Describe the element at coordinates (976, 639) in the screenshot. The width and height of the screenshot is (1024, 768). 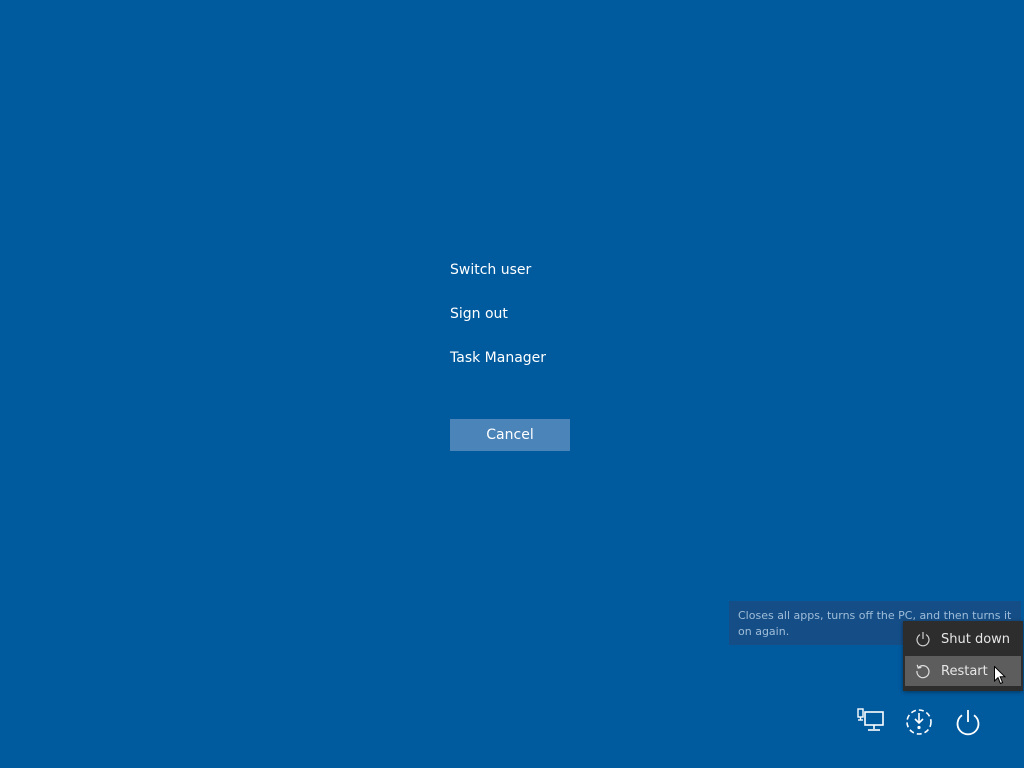
I see `shut-down-label: Shut down` at that location.